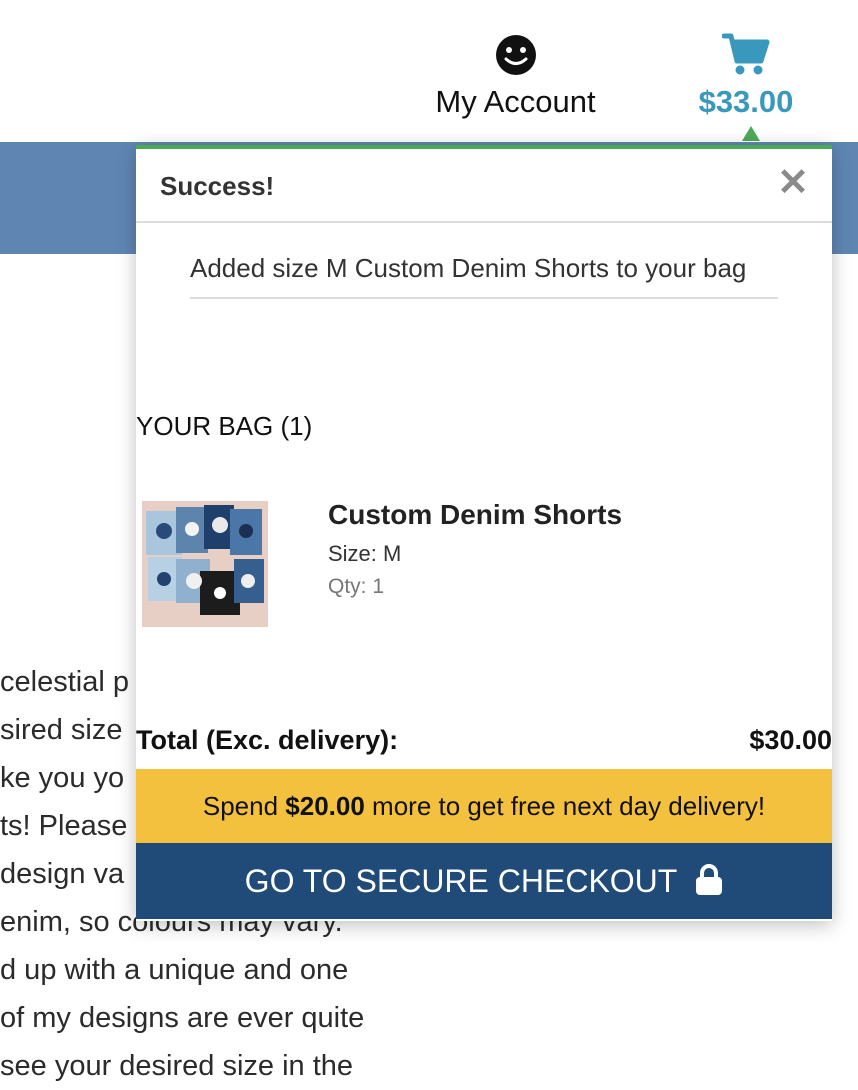 The width and height of the screenshot is (858, 1090). What do you see at coordinates (174, 970) in the screenshot?
I see `description-line: d up with a unique and one` at bounding box center [174, 970].